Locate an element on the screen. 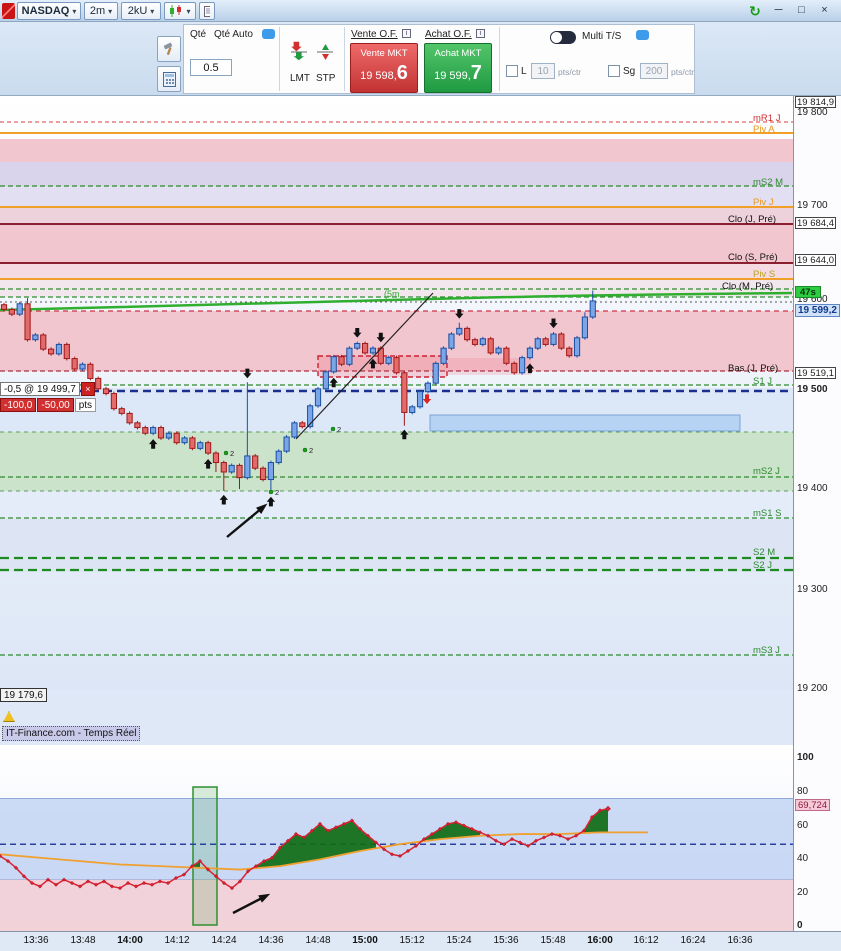 This screenshot has width=841, height=951. neutral-band is located at coordinates (396, 839).